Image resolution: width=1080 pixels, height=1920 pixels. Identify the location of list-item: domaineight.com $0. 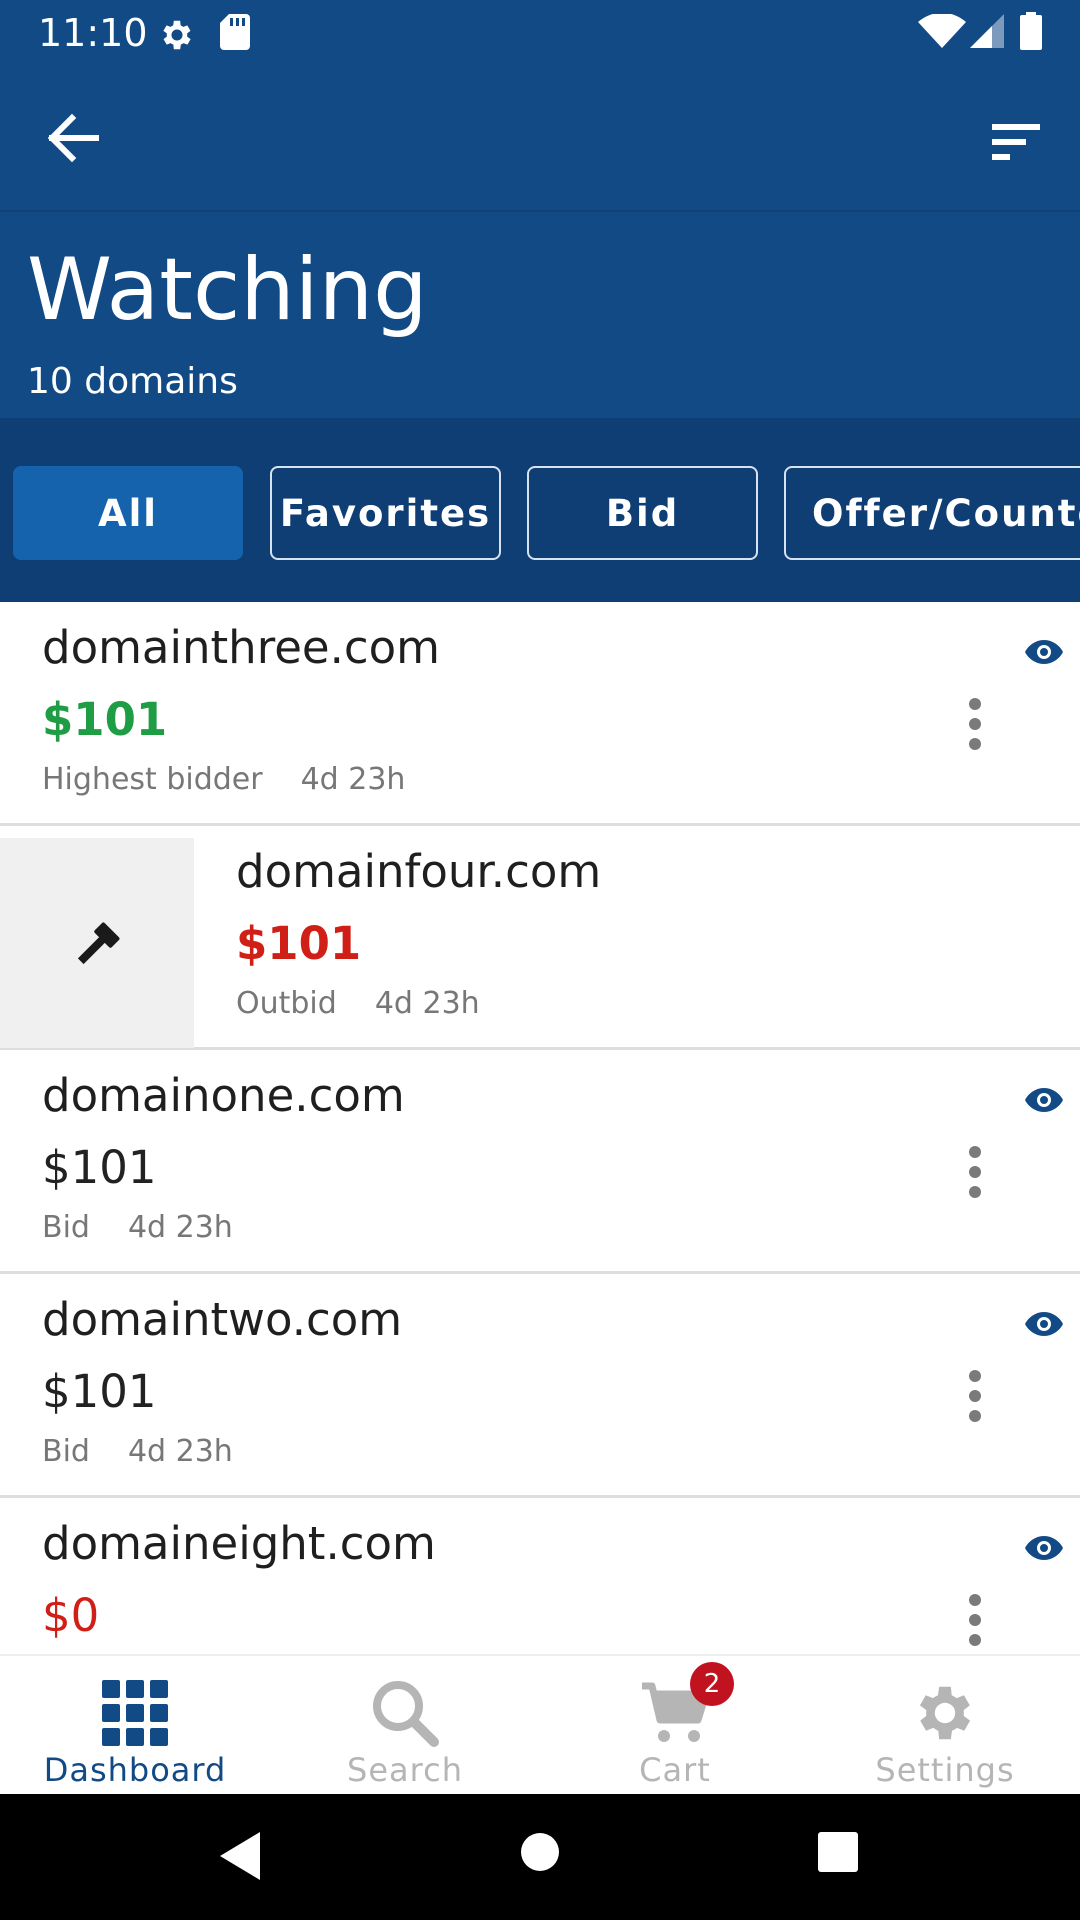
(540, 1576).